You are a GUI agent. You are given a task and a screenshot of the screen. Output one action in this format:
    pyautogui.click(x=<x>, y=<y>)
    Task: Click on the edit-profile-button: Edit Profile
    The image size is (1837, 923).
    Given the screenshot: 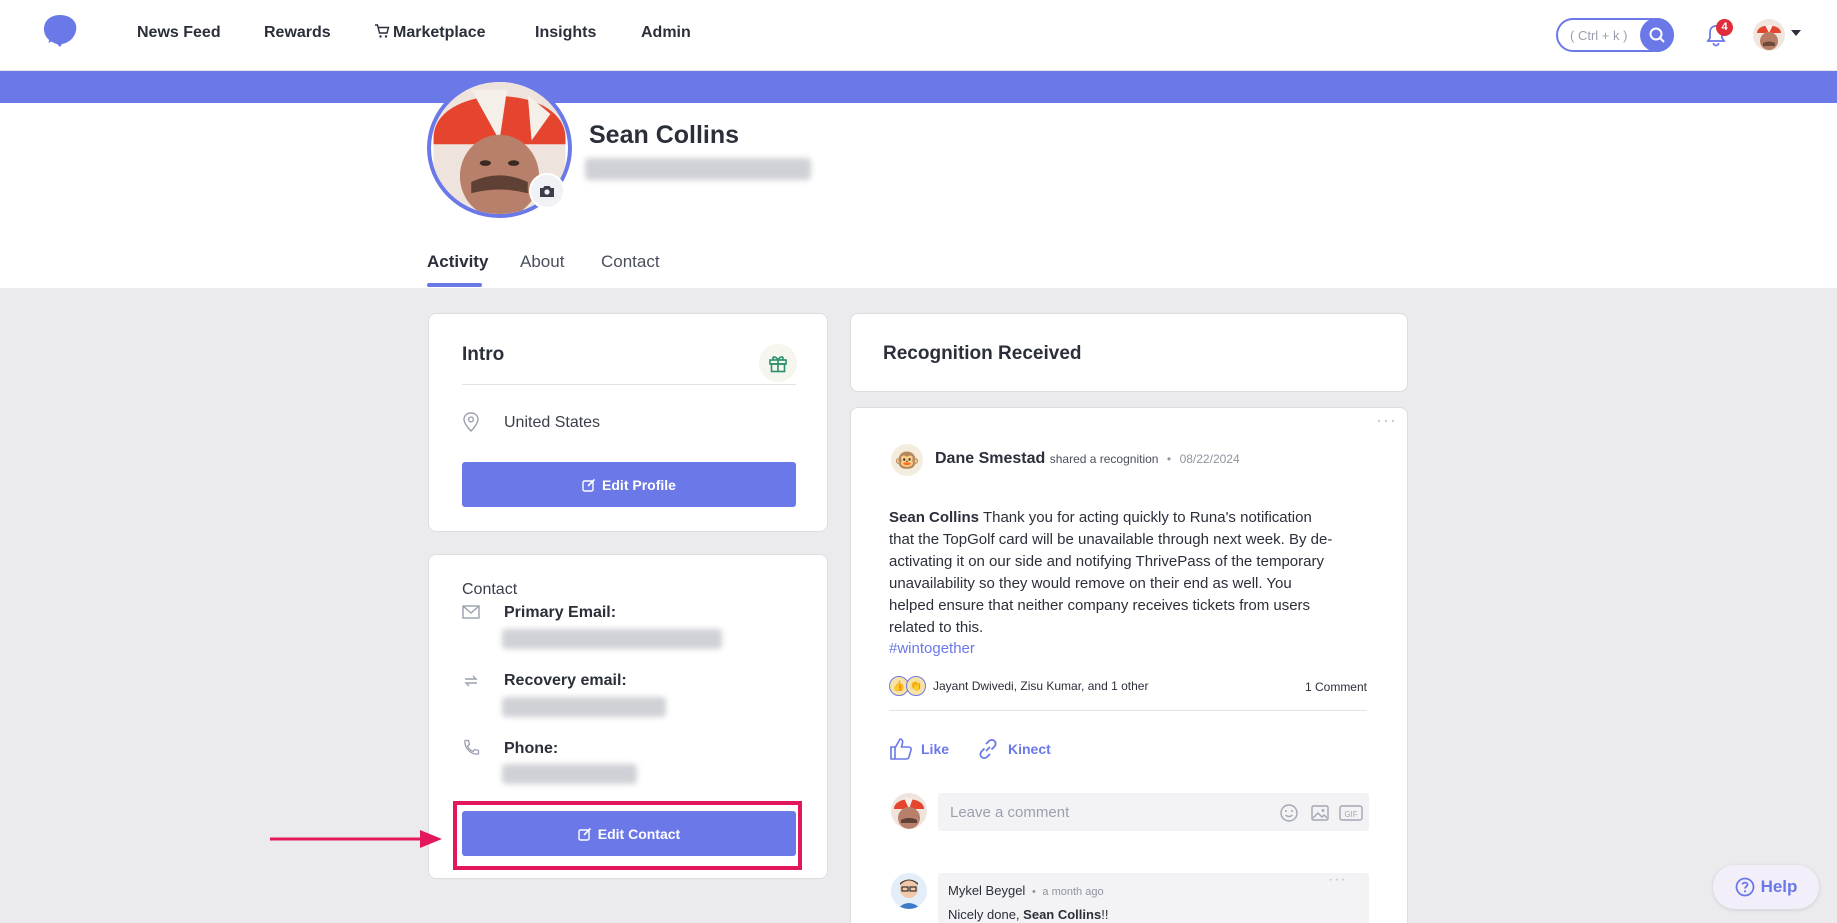 What is the action you would take?
    pyautogui.click(x=629, y=484)
    